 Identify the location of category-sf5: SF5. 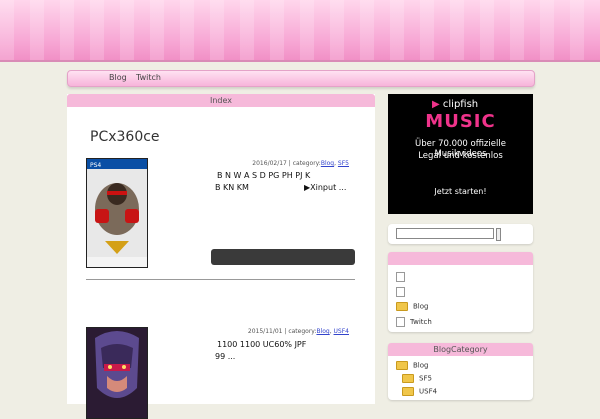
(417, 378).